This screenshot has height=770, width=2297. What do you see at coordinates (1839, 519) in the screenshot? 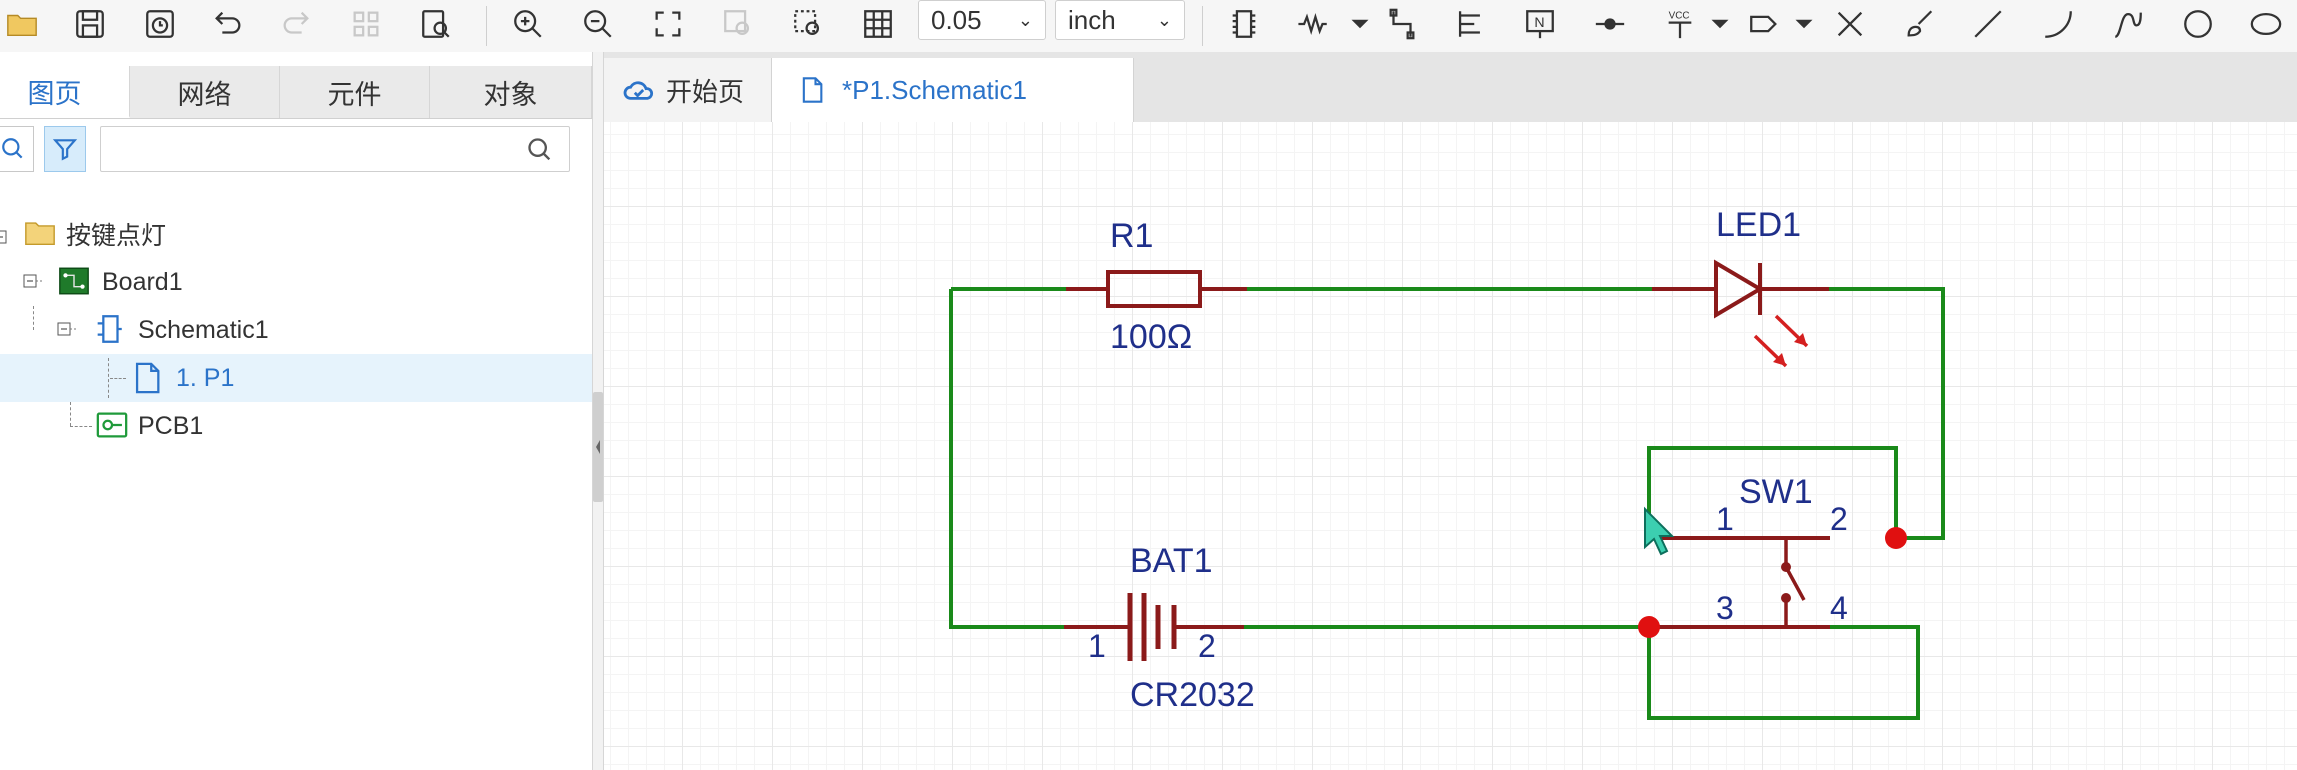
I see `sw1-pin-2: 2` at bounding box center [1839, 519].